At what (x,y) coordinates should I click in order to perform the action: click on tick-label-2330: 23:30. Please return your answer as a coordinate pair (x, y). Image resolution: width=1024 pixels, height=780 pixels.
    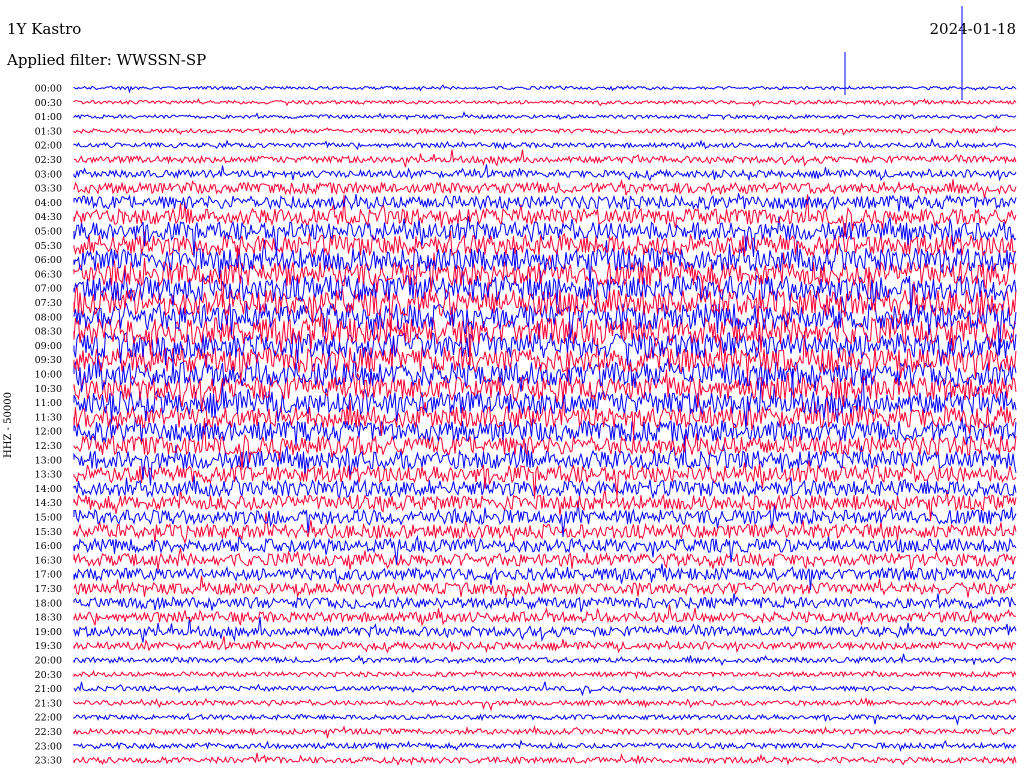
    Looking at the image, I should click on (48, 761).